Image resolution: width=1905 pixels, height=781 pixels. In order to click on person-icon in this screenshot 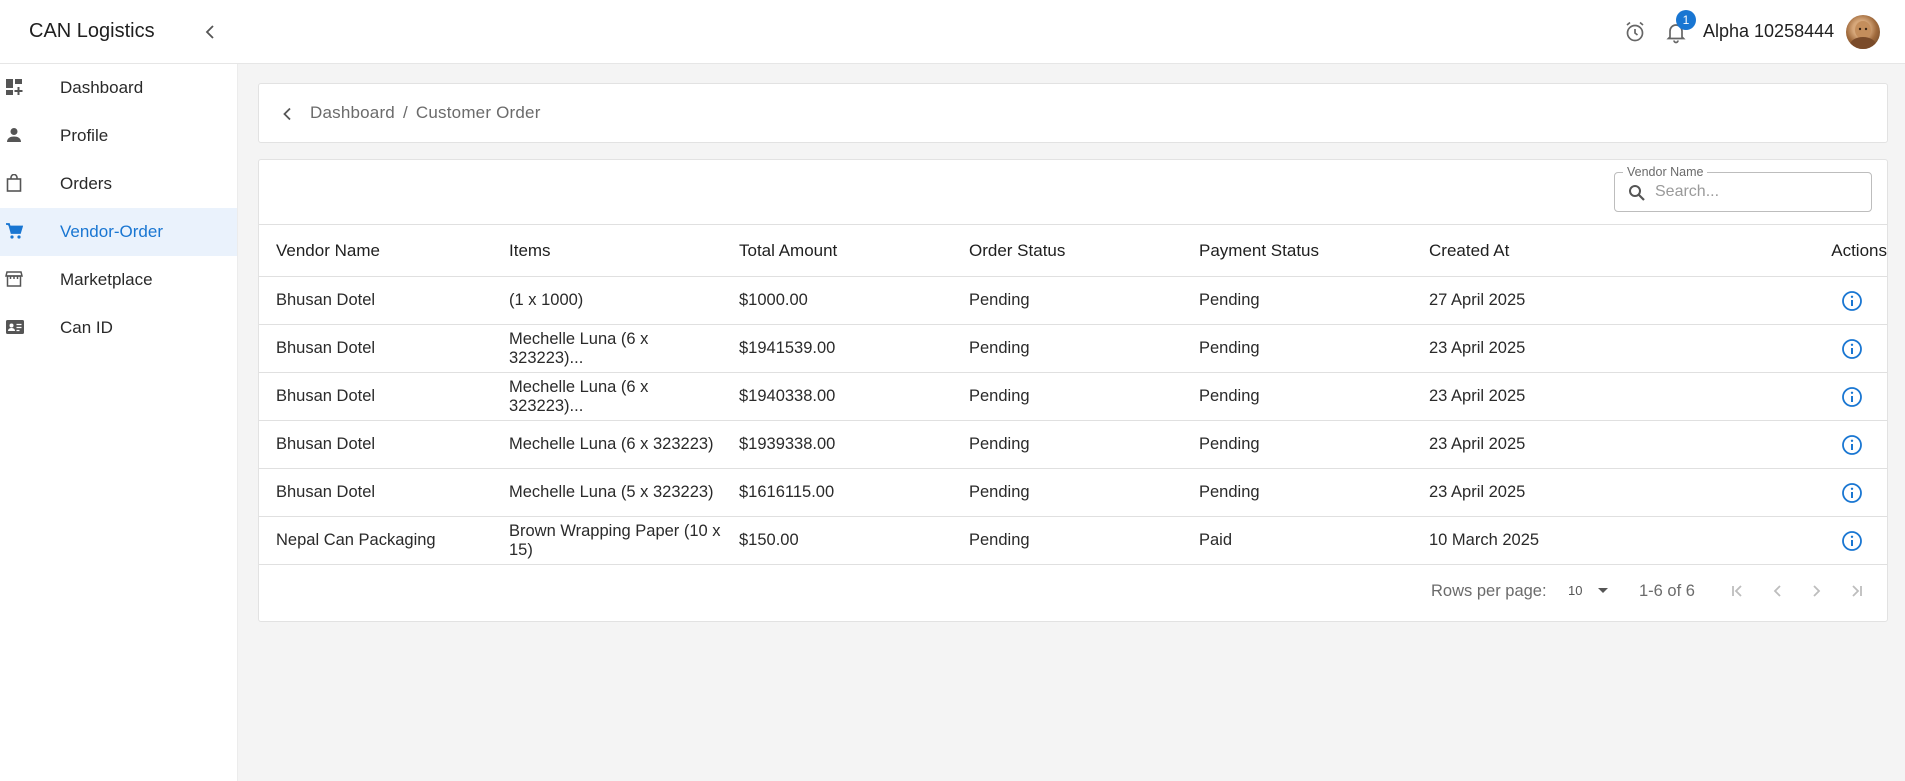, I will do `click(15, 136)`.